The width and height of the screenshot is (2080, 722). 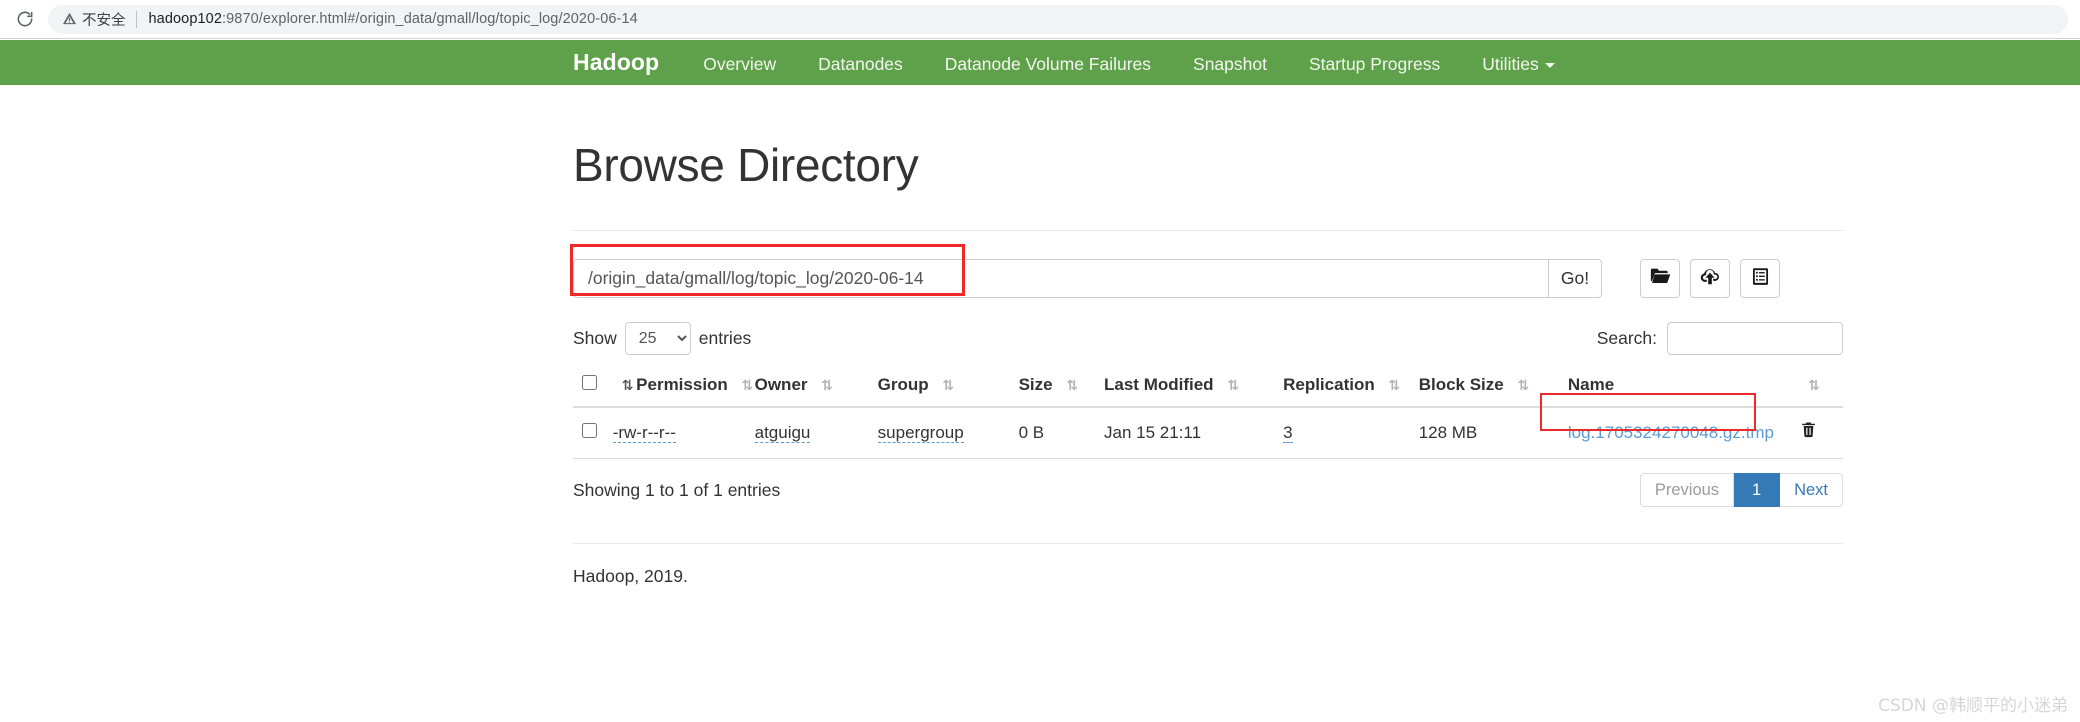 What do you see at coordinates (1061, 387) in the screenshot?
I see `column-size: Size ⇅` at bounding box center [1061, 387].